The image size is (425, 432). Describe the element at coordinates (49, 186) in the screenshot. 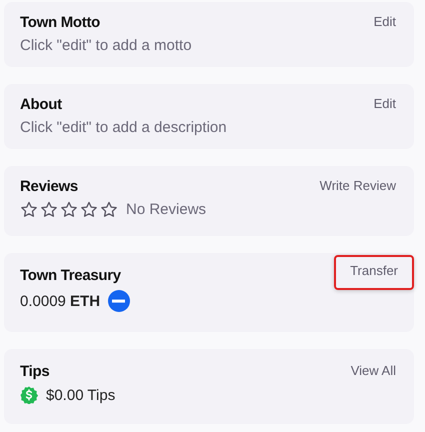

I see `card-title: Reviews` at that location.